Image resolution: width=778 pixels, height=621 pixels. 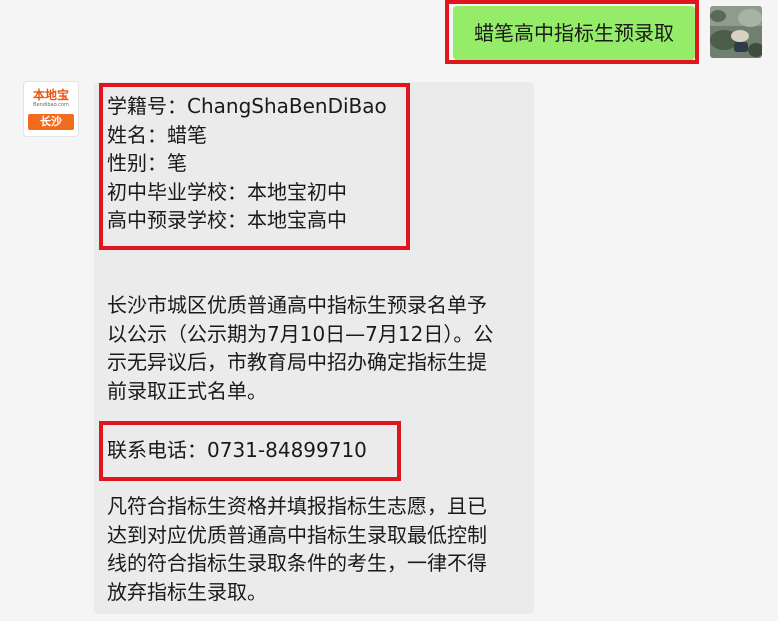 What do you see at coordinates (300, 334) in the screenshot?
I see `notice-line: 以公示（公示期为7月10日—7月12日）。公` at bounding box center [300, 334].